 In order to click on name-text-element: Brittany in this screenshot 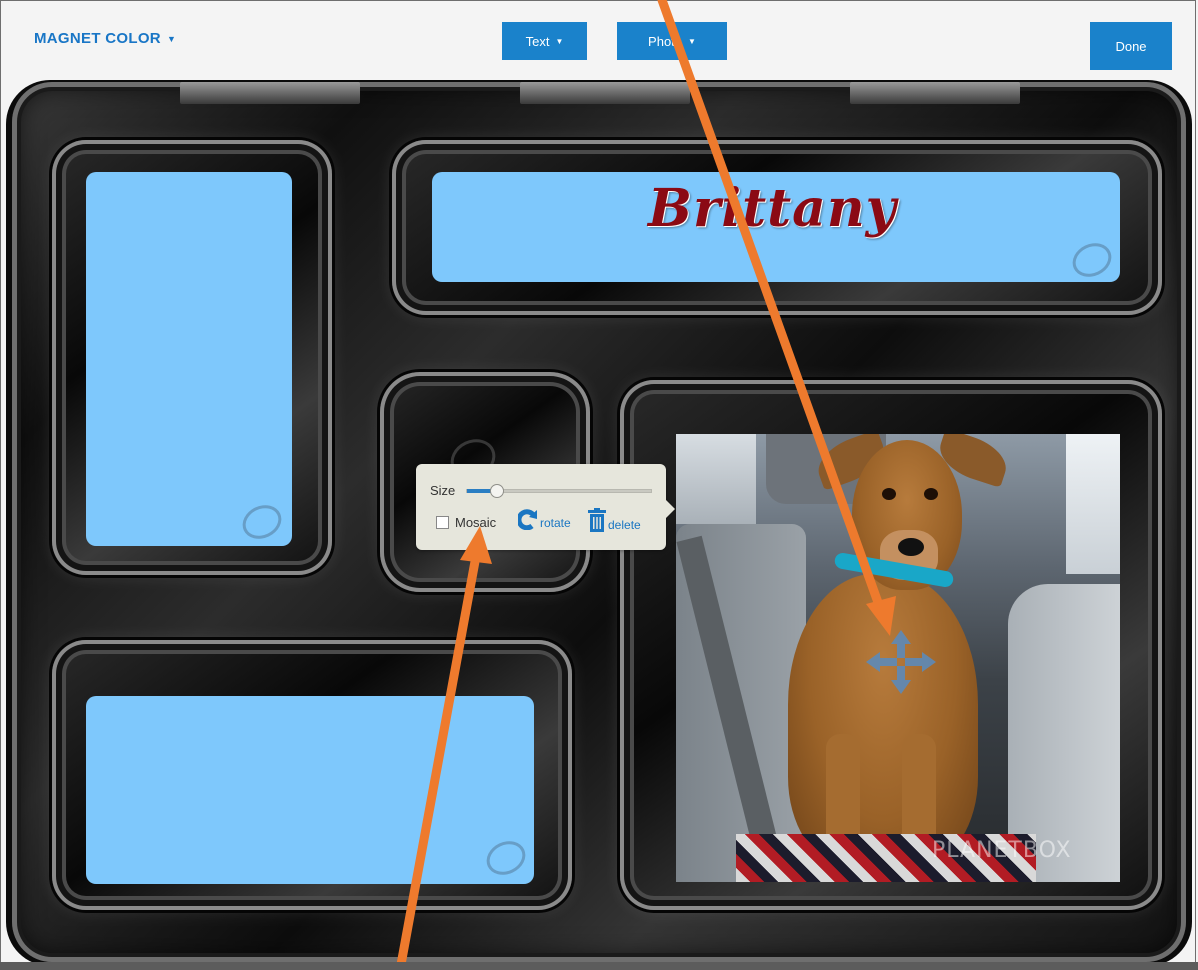, I will do `click(772, 208)`.